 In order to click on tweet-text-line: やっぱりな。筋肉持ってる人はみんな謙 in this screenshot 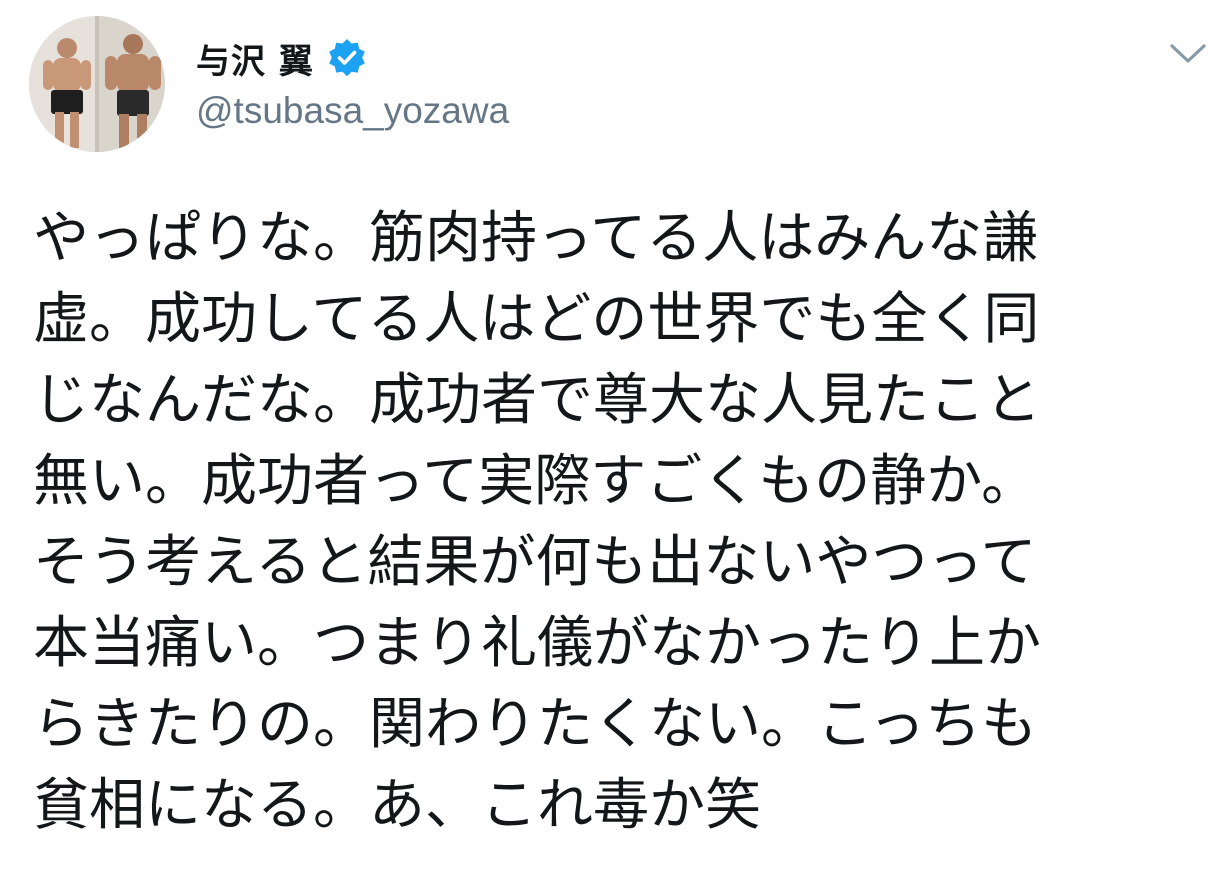, I will do `click(536, 238)`.